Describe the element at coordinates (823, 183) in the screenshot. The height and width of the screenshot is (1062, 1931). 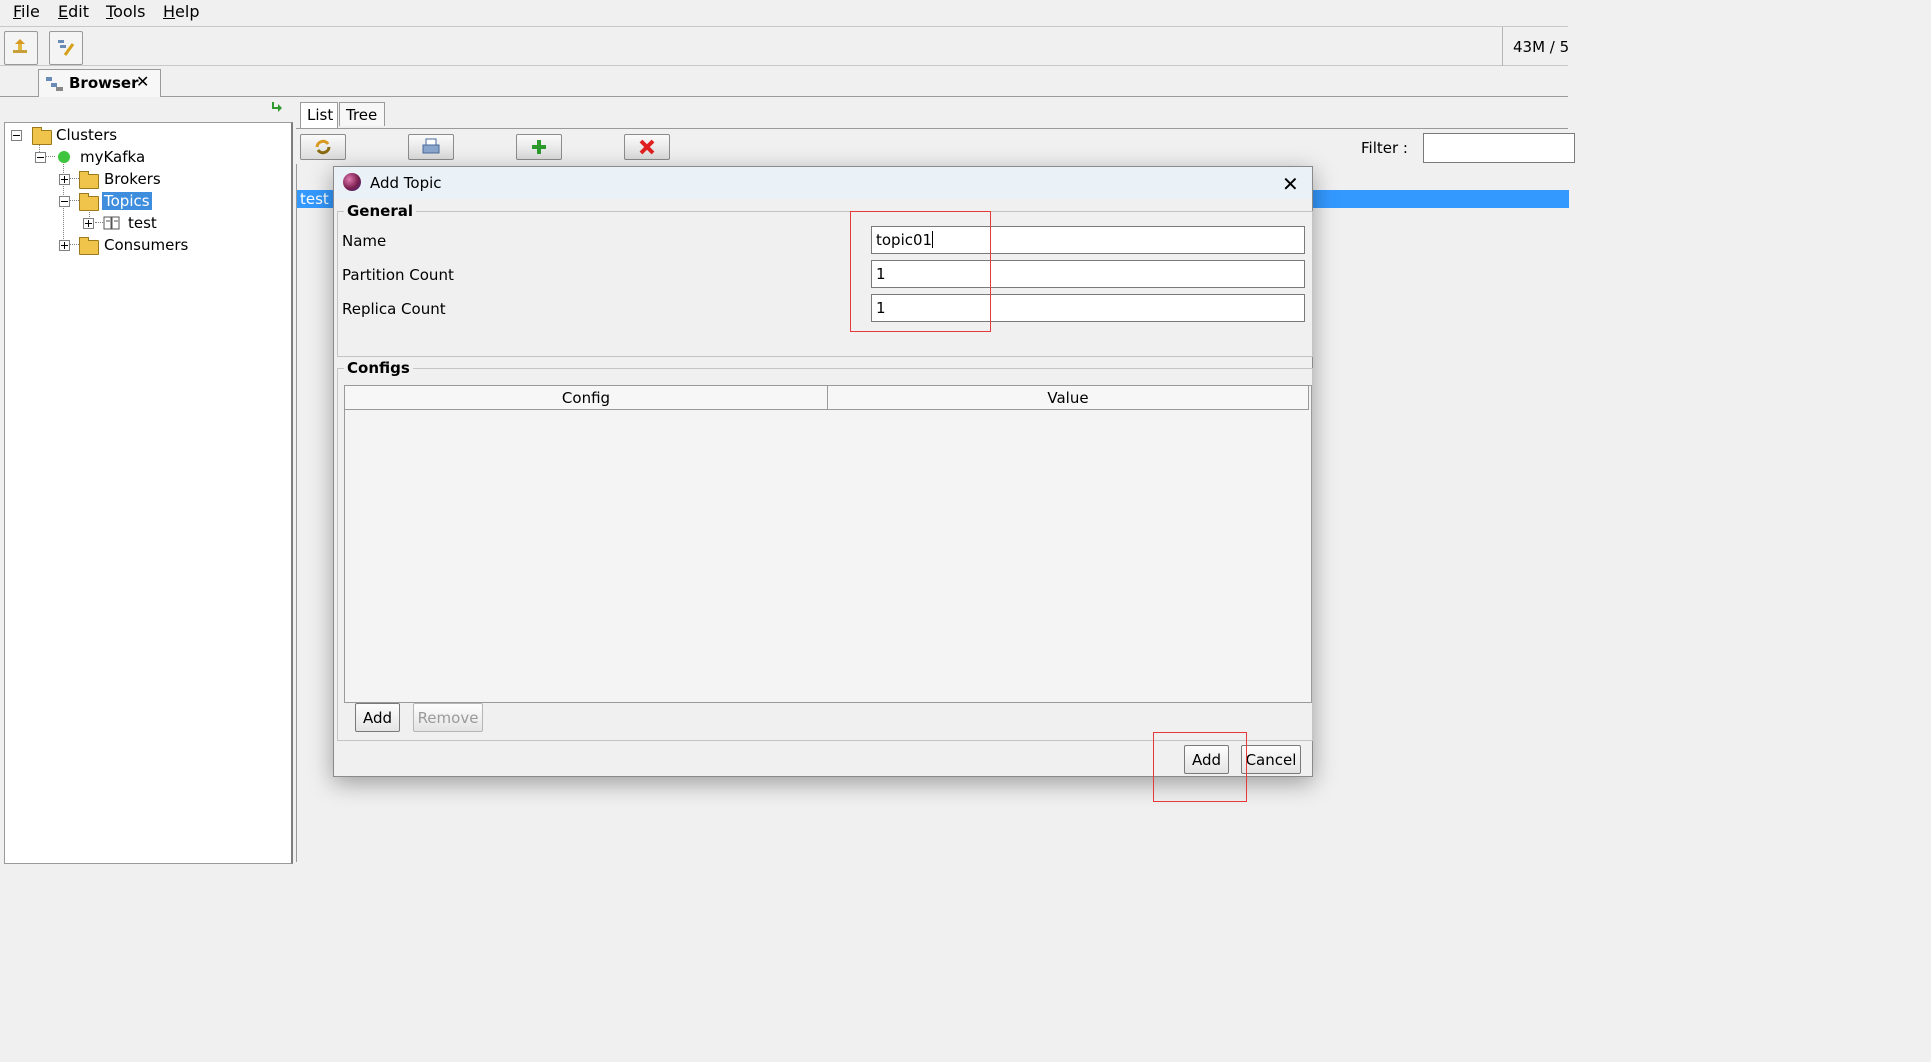
I see `dialog-titlebar: Add Topic ✕` at that location.